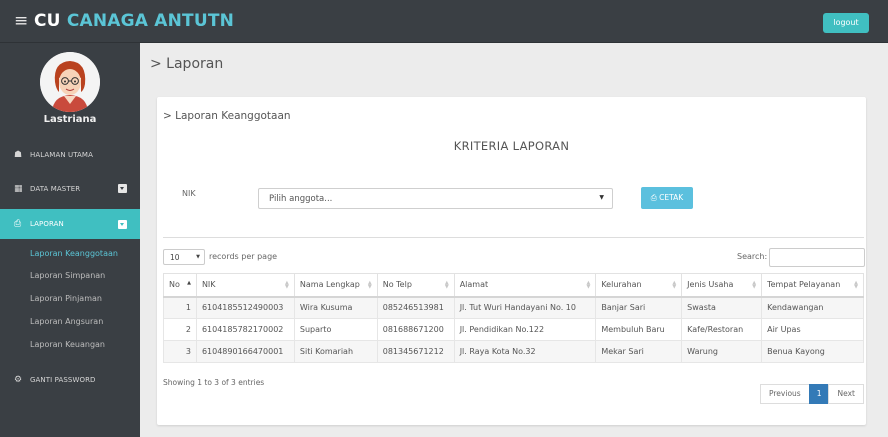 The width and height of the screenshot is (888, 437). What do you see at coordinates (639, 285) in the screenshot?
I see `column-header-kelurahan: Kelurahan ▲ ▼` at bounding box center [639, 285].